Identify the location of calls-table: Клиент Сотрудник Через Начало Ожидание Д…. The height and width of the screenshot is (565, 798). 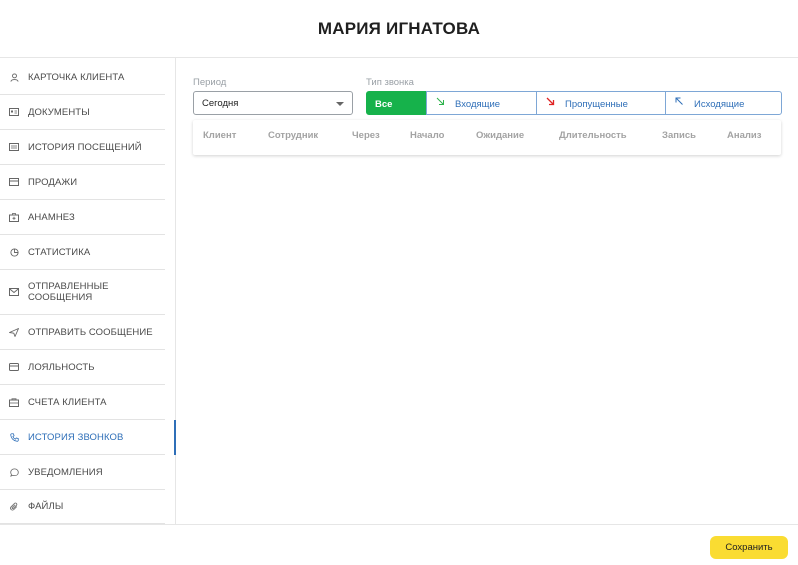
(487, 137).